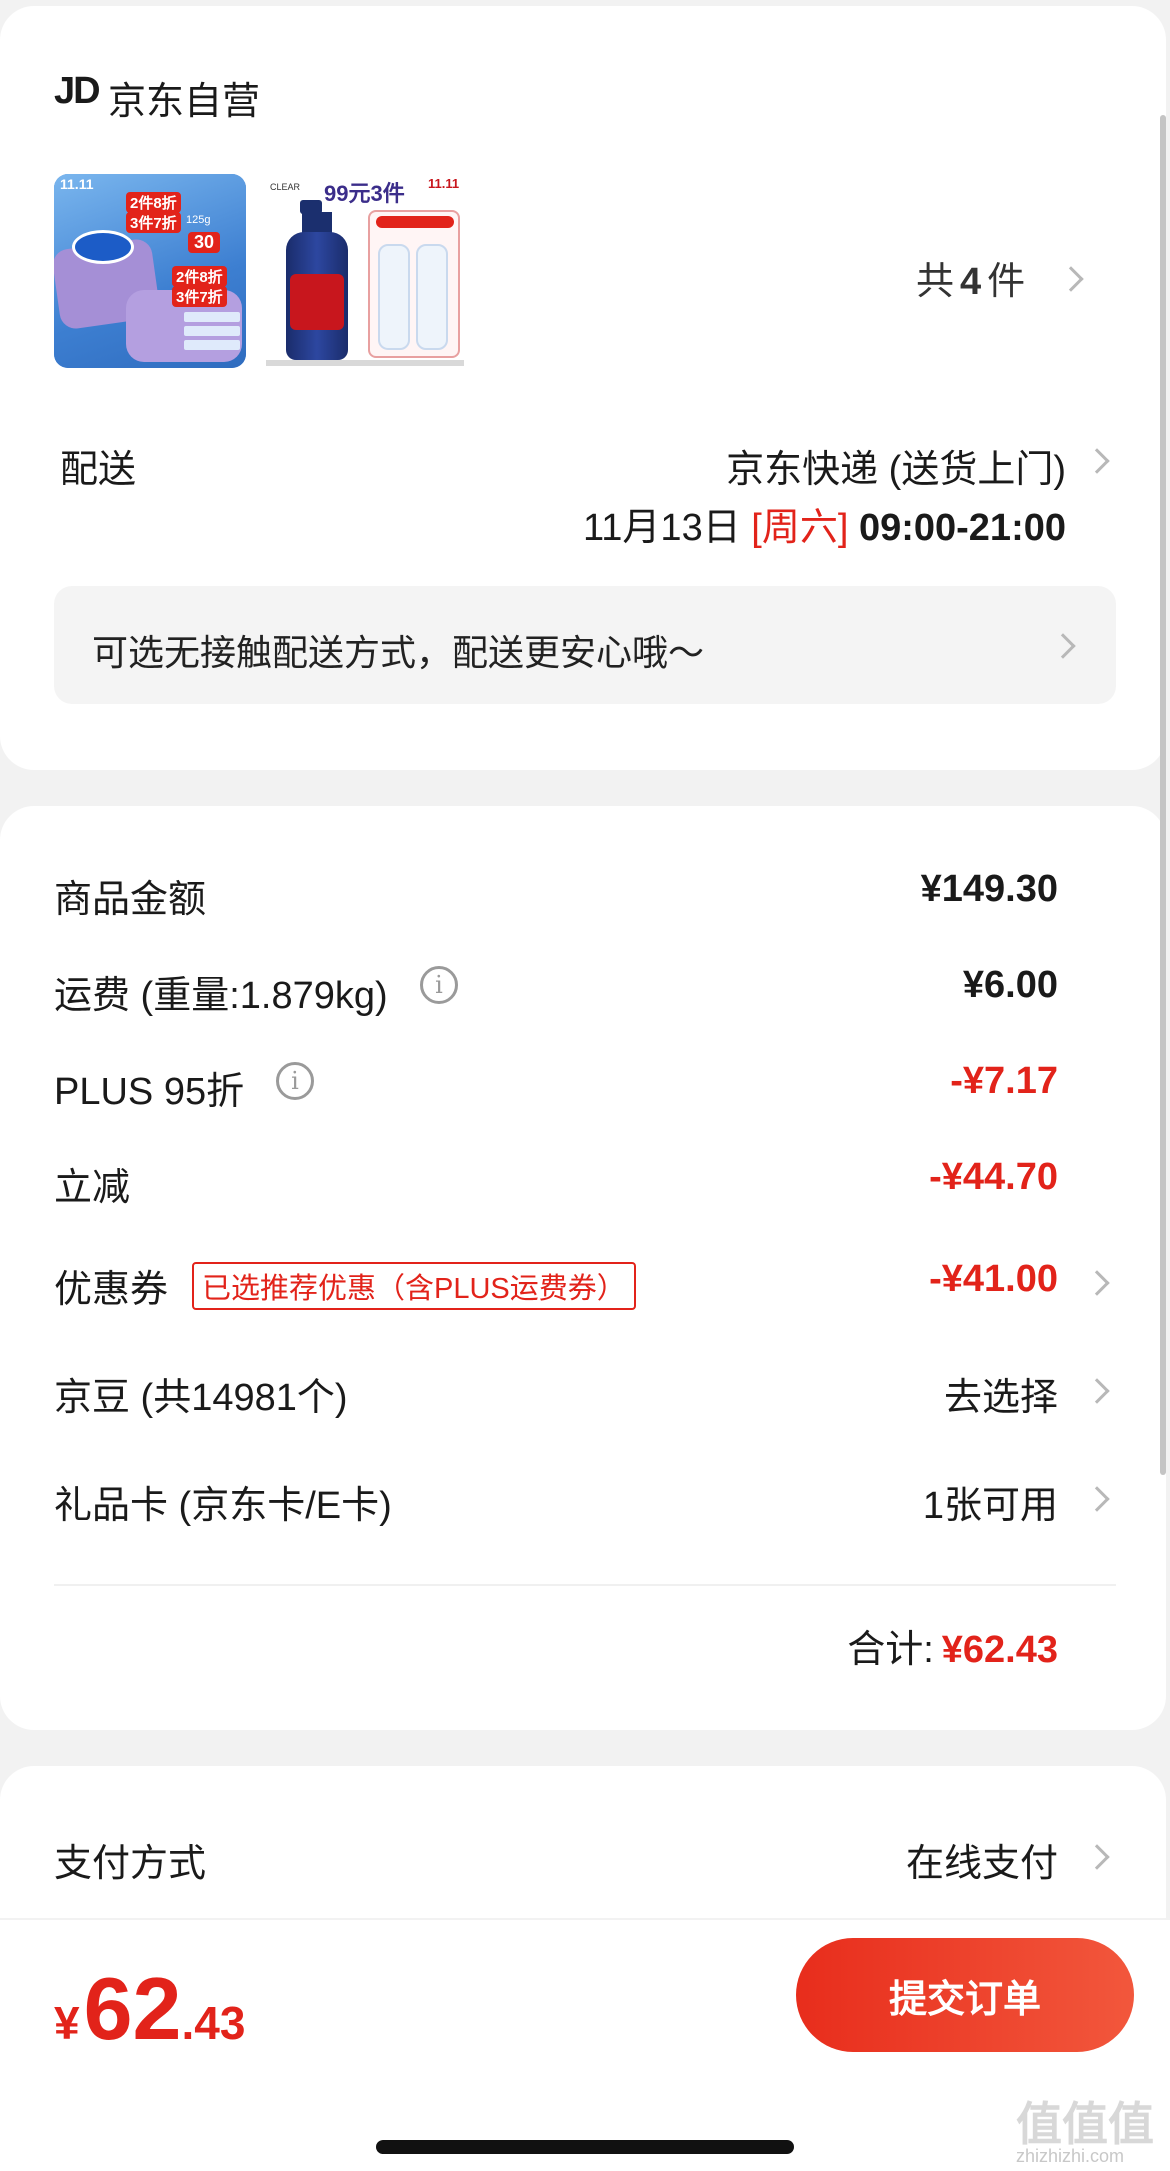 The width and height of the screenshot is (1170, 2171). Describe the element at coordinates (1085, 2124) in the screenshot. I see `watermark-logo: 值值值` at that location.